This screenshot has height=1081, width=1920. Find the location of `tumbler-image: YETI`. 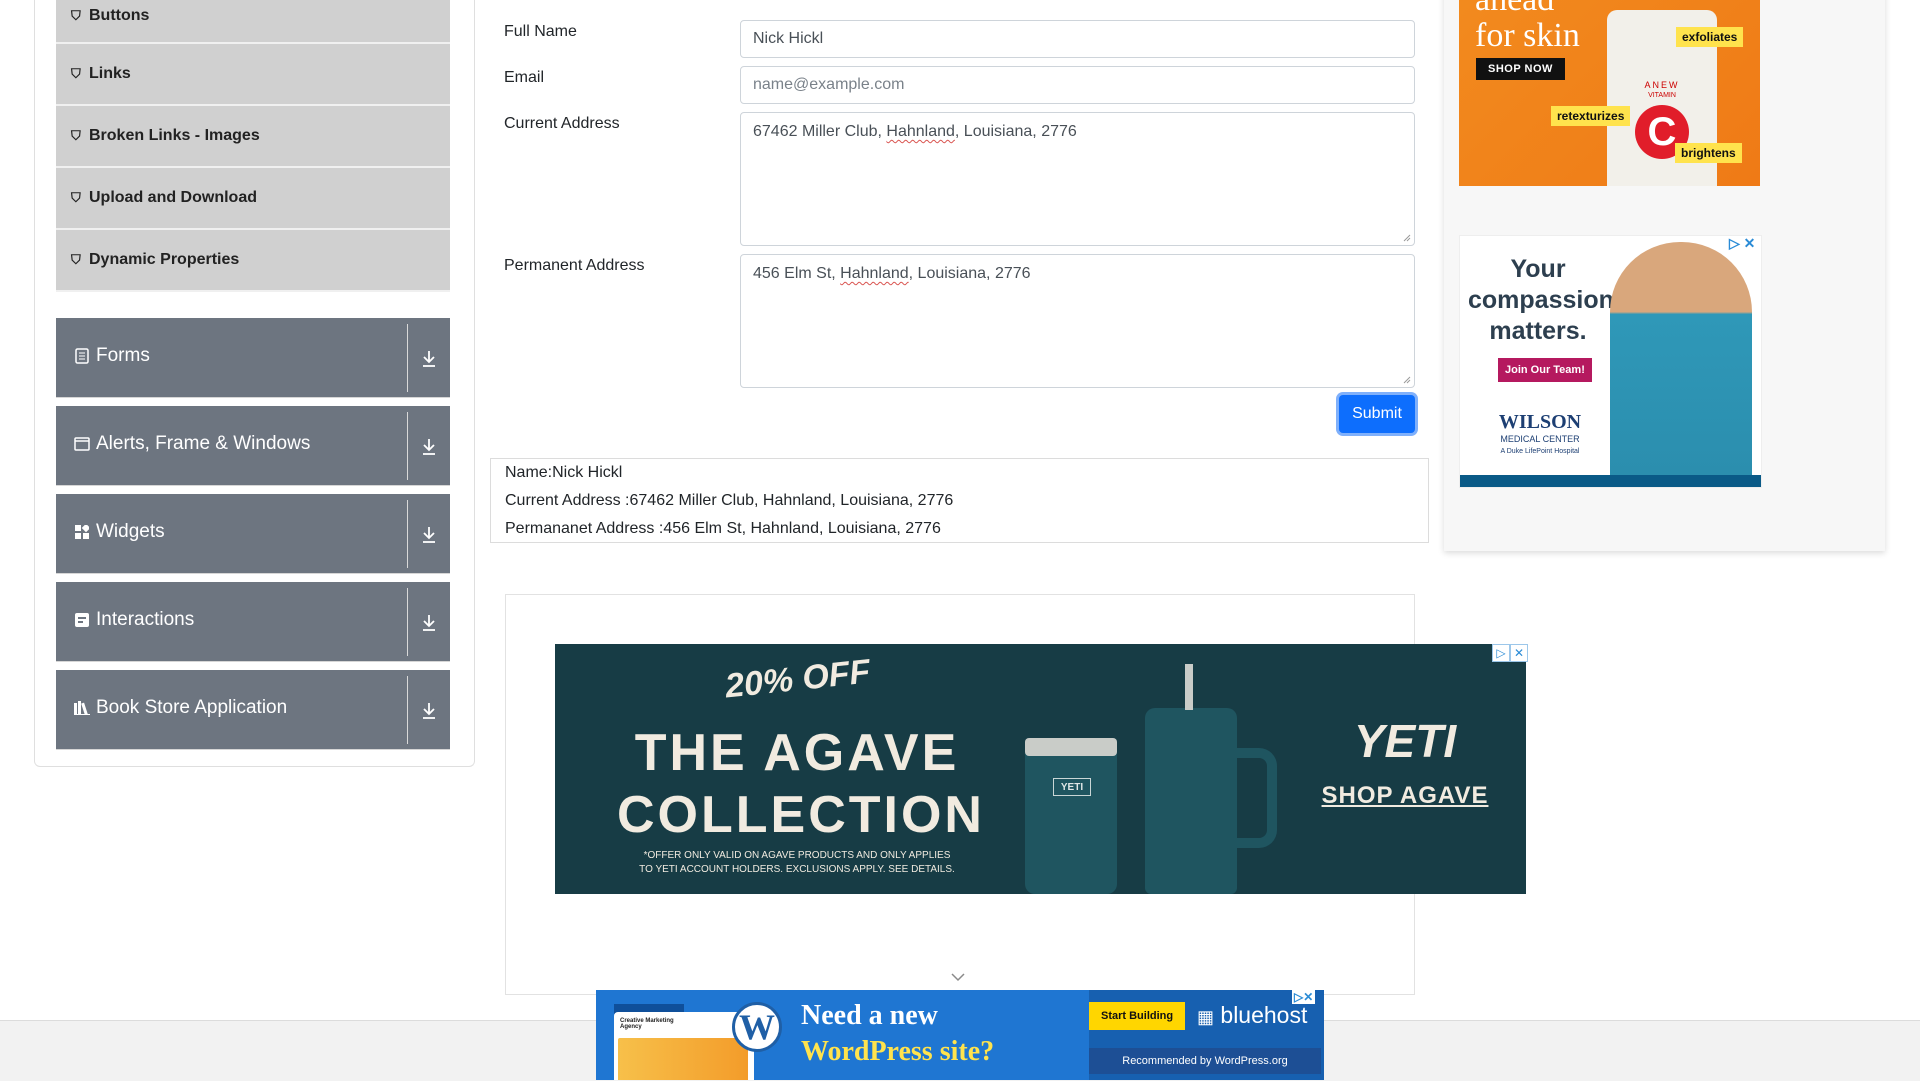

tumbler-image: YETI is located at coordinates (1071, 816).